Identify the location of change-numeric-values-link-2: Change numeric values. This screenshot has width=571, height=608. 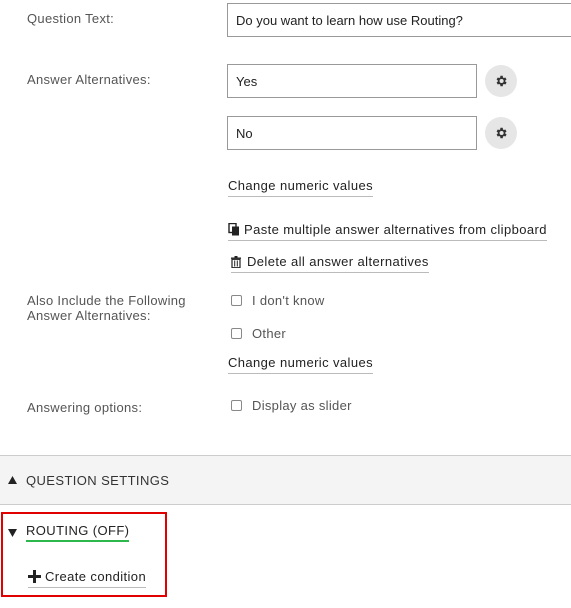
(300, 364).